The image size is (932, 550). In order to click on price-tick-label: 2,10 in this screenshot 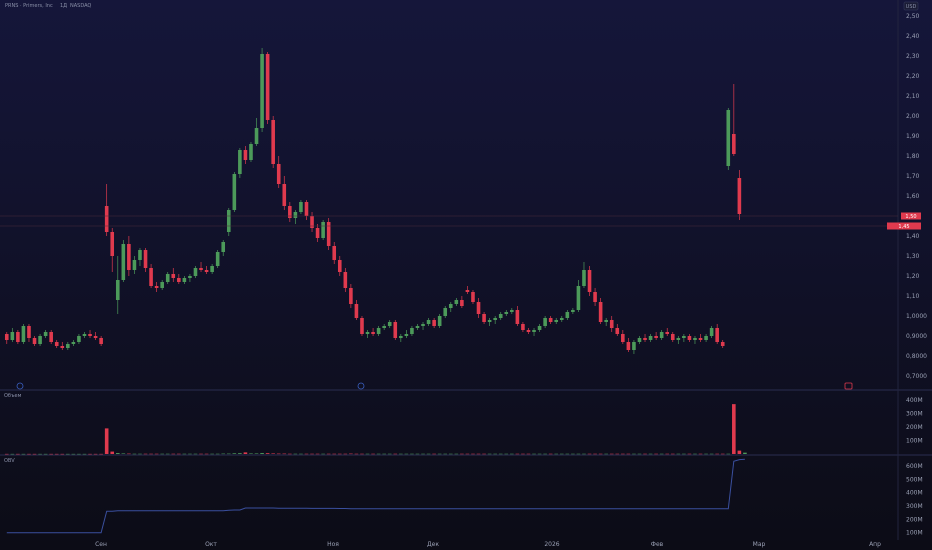, I will do `click(913, 96)`.